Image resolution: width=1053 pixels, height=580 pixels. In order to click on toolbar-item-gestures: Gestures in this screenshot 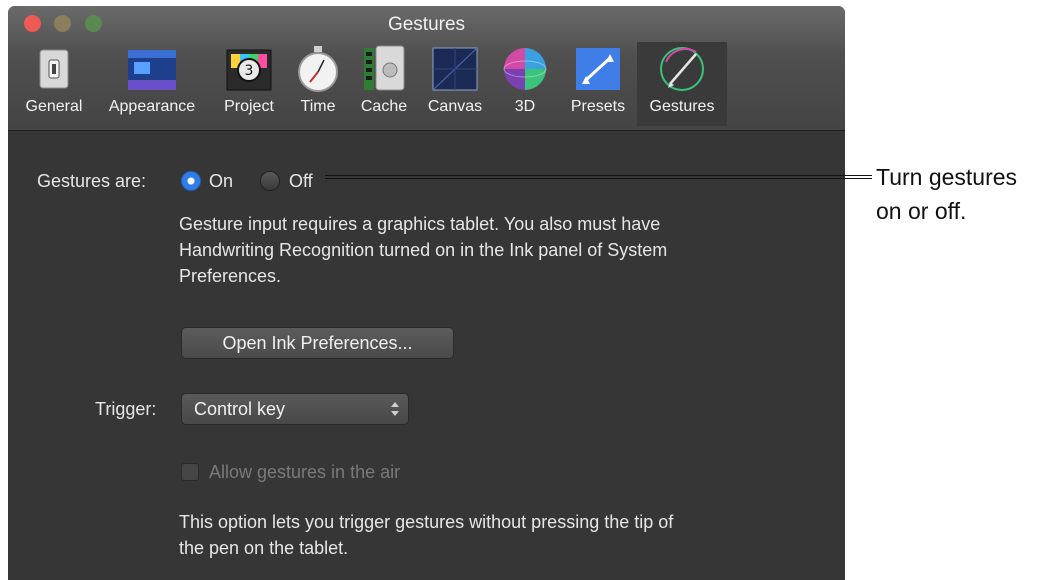, I will do `click(682, 84)`.